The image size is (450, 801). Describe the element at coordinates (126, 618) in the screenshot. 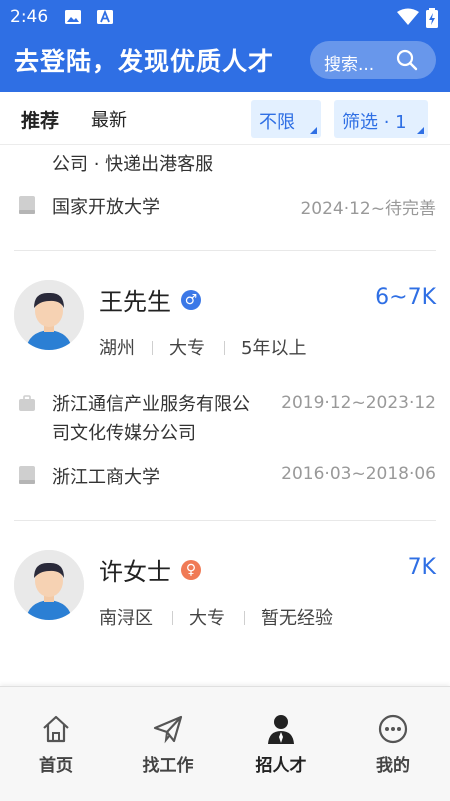

I see `candidate-location: 南浔区` at that location.